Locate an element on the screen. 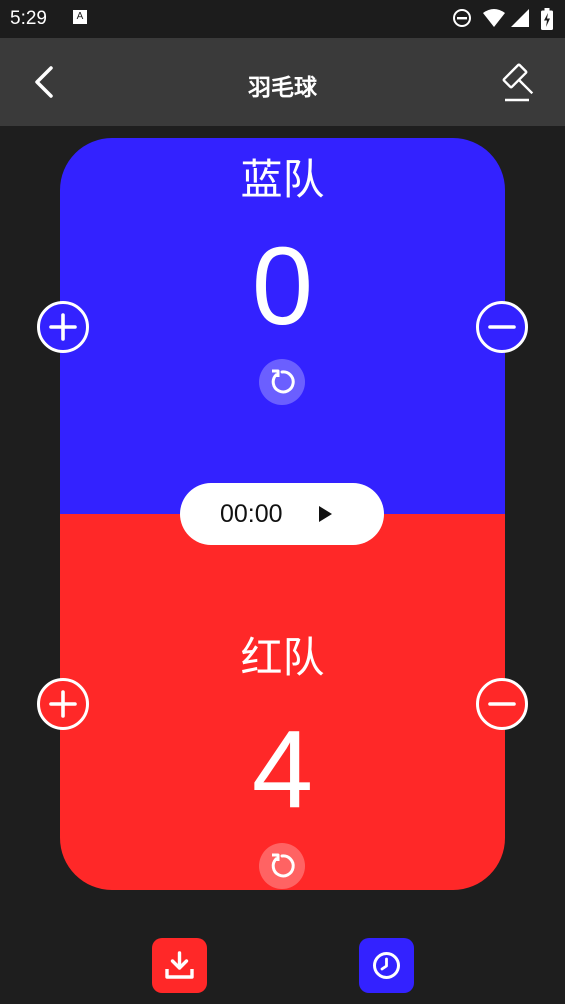 The height and width of the screenshot is (1004, 565). red-minus-button is located at coordinates (502, 704).